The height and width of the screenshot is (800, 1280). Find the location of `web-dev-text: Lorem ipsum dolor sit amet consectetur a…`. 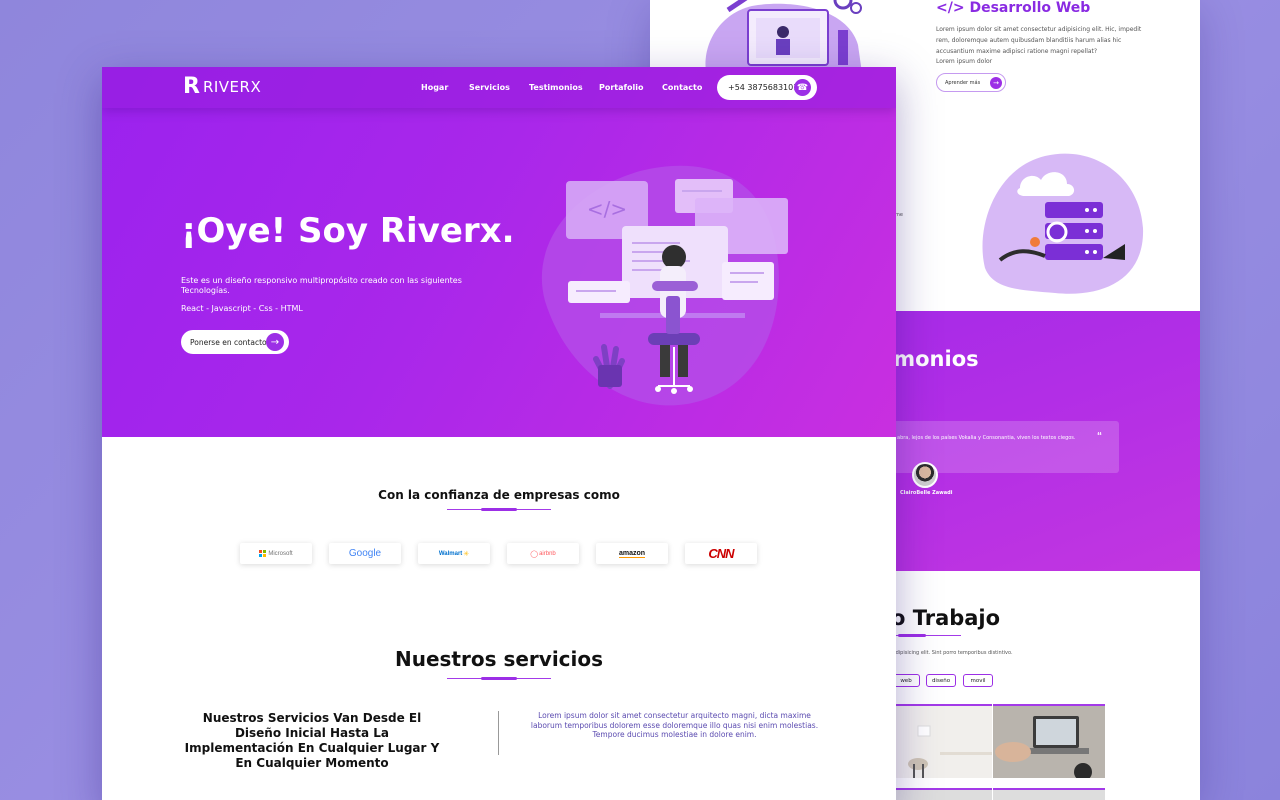

web-dev-text: Lorem ipsum dolor sit amet consectetur a… is located at coordinates (1039, 40).